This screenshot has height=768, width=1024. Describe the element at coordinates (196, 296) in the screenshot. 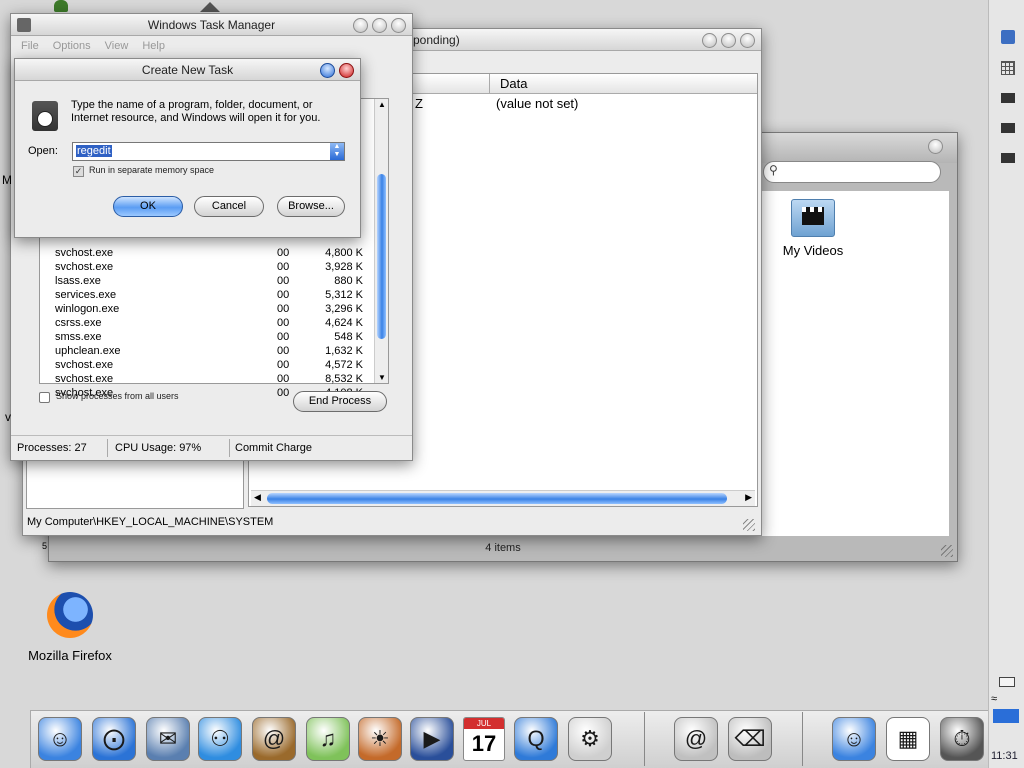

I see `table-row: services.exe 00 5,312 K` at that location.